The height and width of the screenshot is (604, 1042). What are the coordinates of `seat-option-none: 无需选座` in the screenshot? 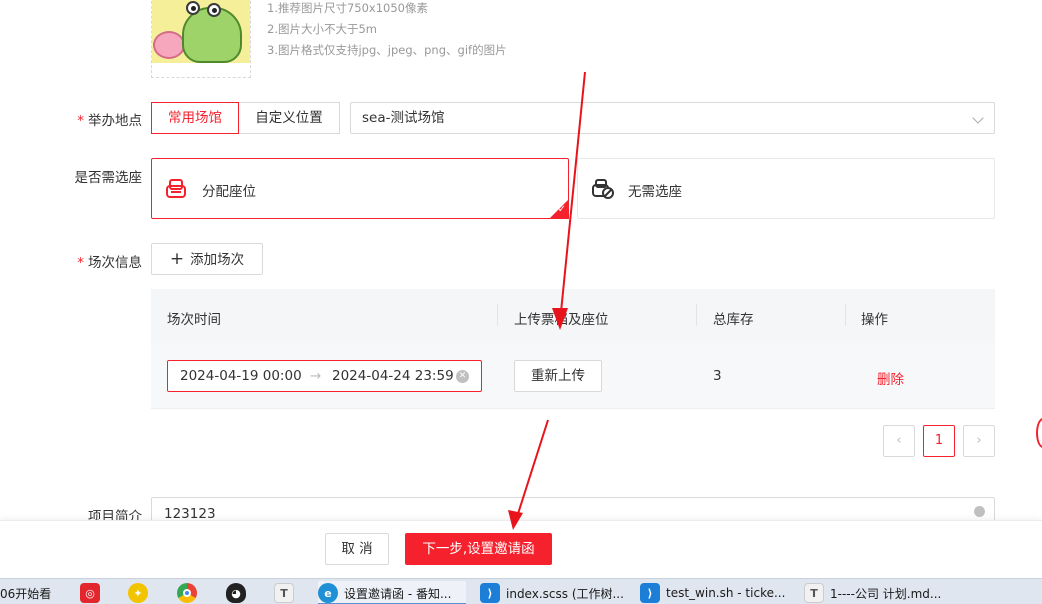 It's located at (786, 188).